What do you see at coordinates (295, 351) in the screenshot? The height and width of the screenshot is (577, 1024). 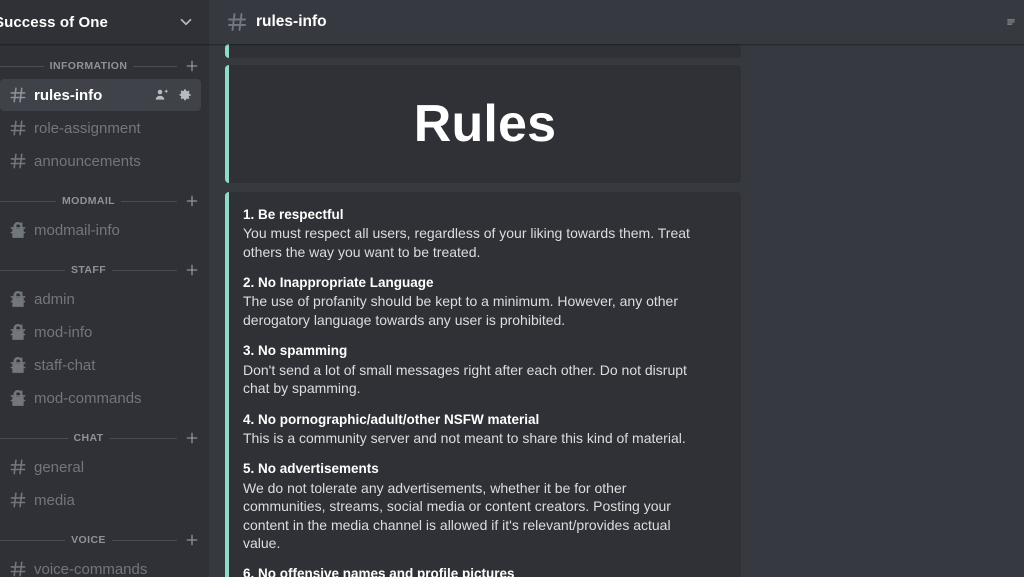 I see `rule-heading: 3. No spamming` at bounding box center [295, 351].